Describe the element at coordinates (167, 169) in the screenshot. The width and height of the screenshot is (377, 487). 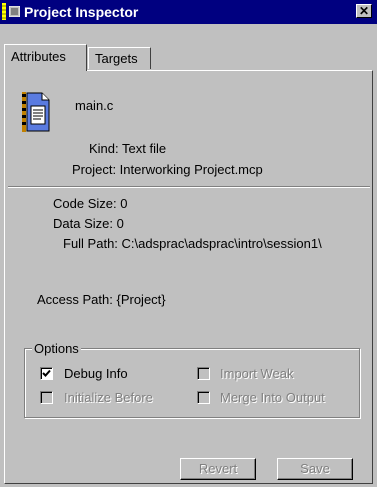
I see `file-project: Project: Interworking Project.mcp` at that location.